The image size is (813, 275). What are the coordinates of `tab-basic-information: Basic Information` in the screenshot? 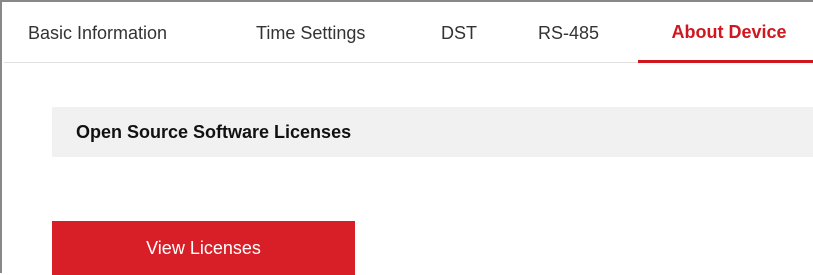 It's located at (97, 33).